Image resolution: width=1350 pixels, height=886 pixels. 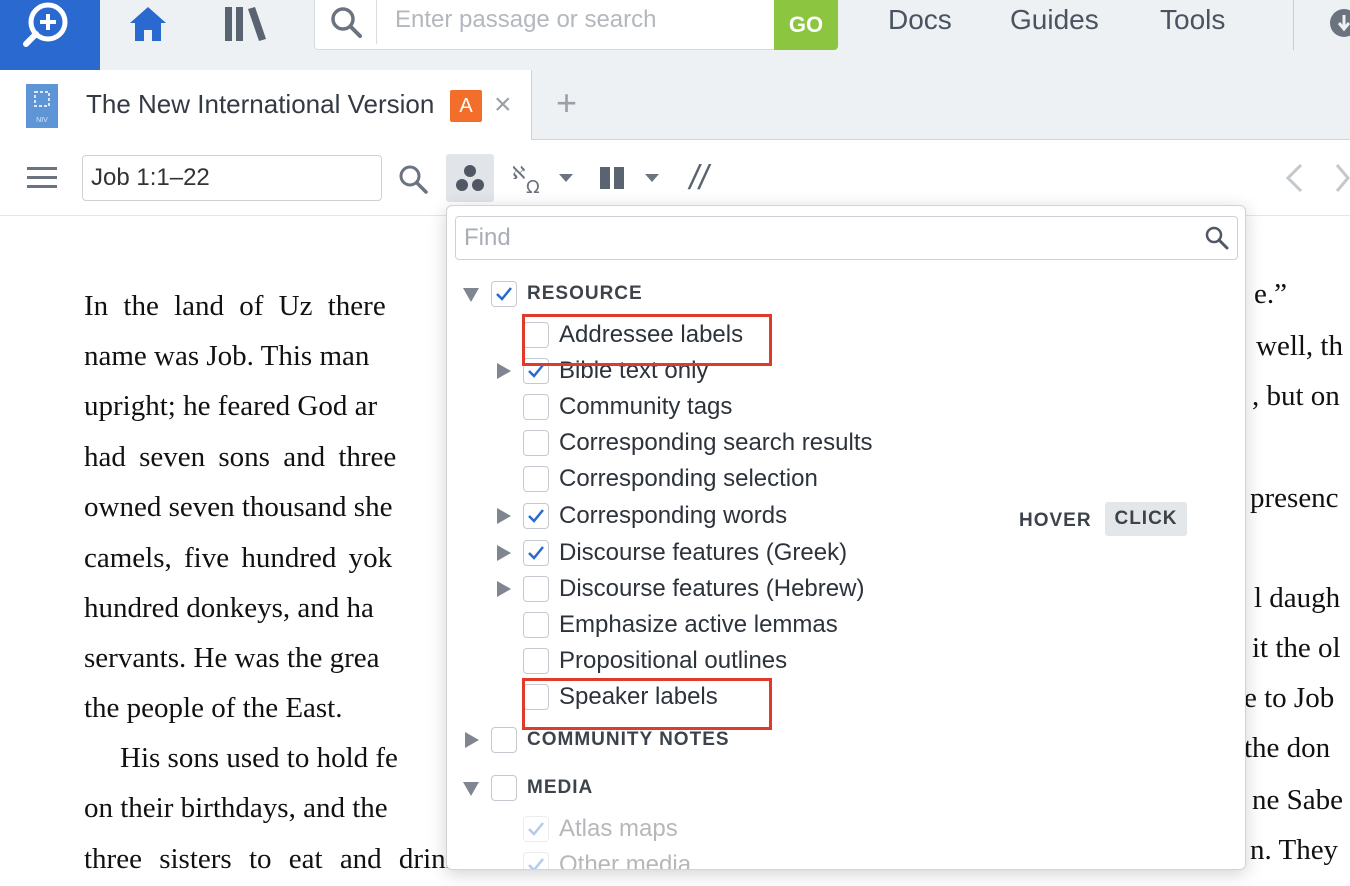 What do you see at coordinates (466, 106) in the screenshot?
I see `resource-badge: A` at bounding box center [466, 106].